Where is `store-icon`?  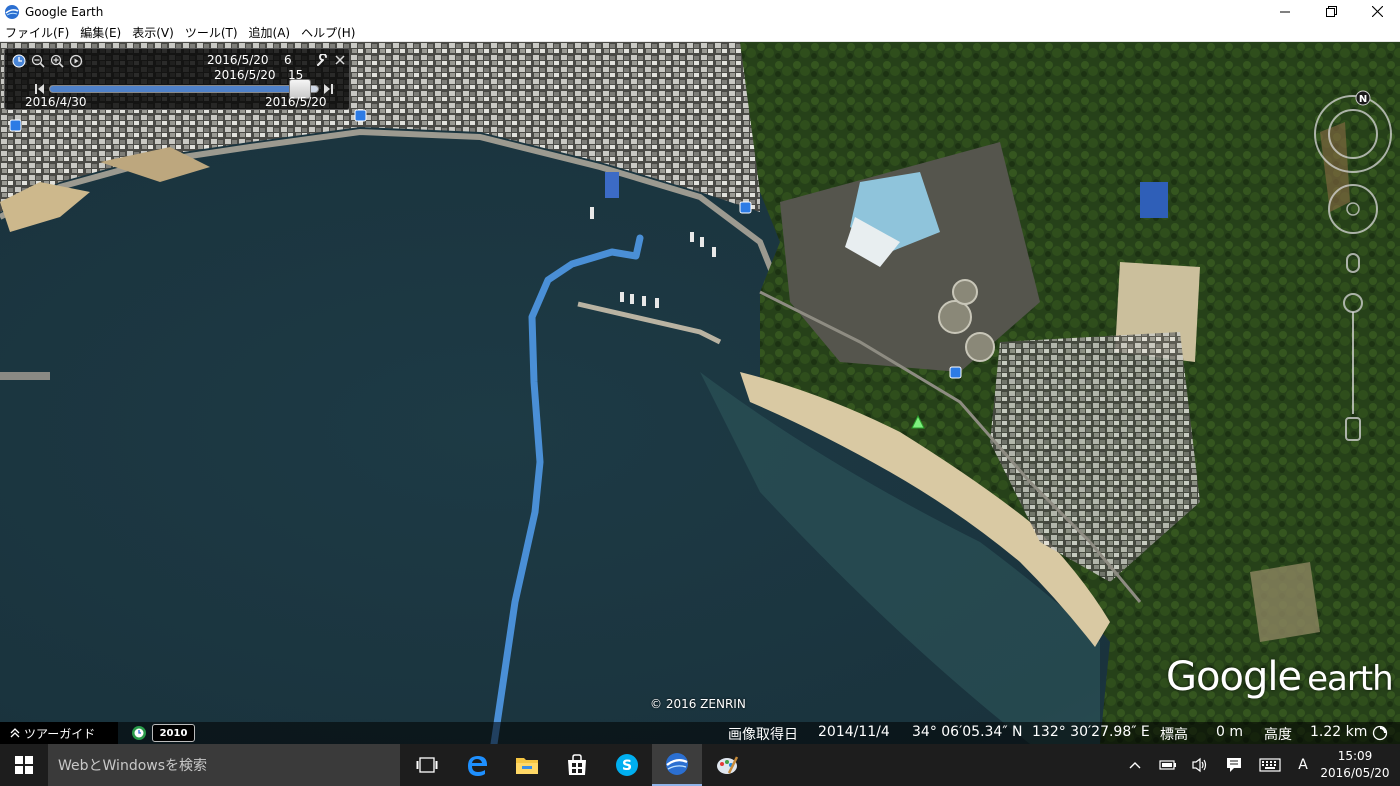
store-icon is located at coordinates (577, 765).